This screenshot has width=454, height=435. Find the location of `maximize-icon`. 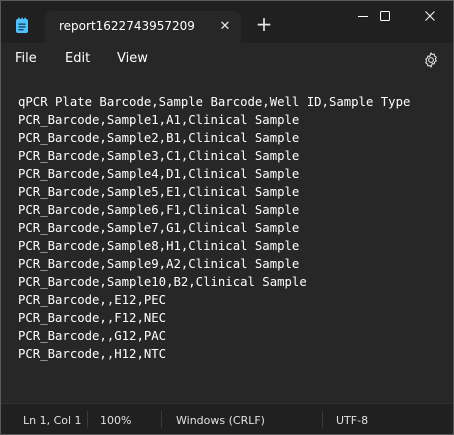

maximize-icon is located at coordinates (385, 16).